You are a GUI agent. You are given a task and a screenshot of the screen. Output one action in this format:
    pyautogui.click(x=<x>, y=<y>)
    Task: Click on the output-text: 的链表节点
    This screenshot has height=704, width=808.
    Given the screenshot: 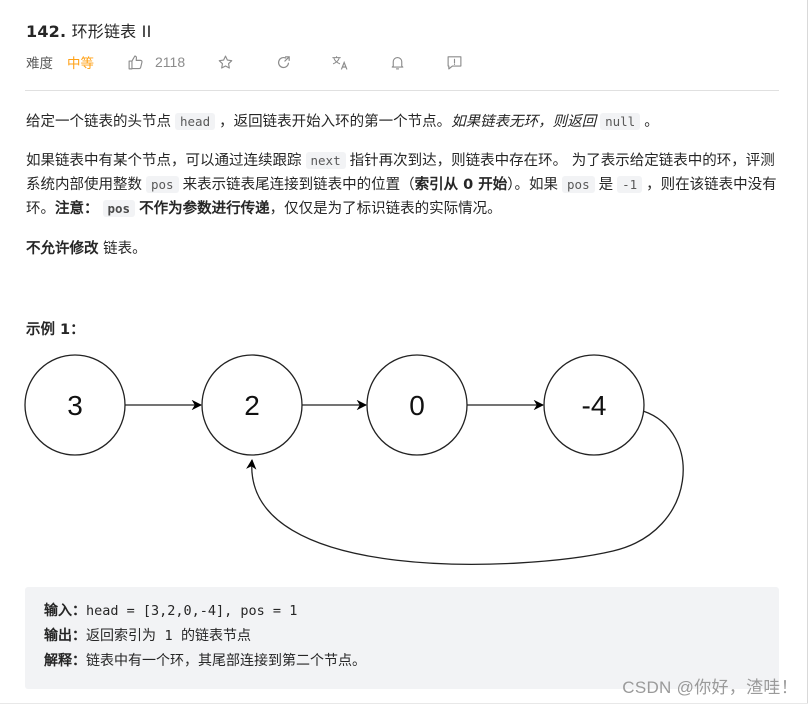 What is the action you would take?
    pyautogui.click(x=216, y=636)
    